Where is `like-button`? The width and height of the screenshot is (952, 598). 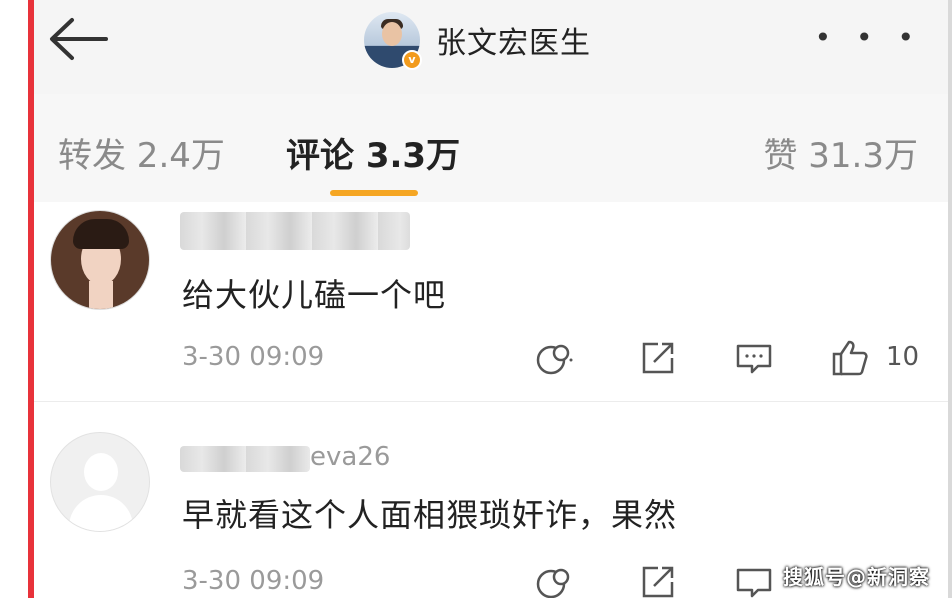 like-button is located at coordinates (850, 358).